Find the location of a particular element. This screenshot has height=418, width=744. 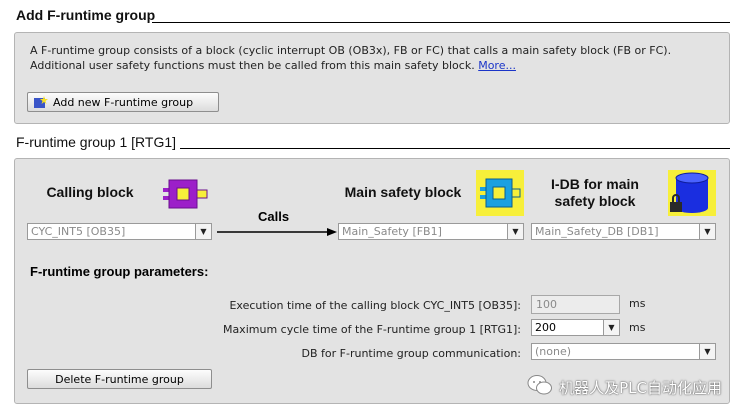

calling-block-select: CYC_INT5 [OB35] ▼ is located at coordinates (119, 231).